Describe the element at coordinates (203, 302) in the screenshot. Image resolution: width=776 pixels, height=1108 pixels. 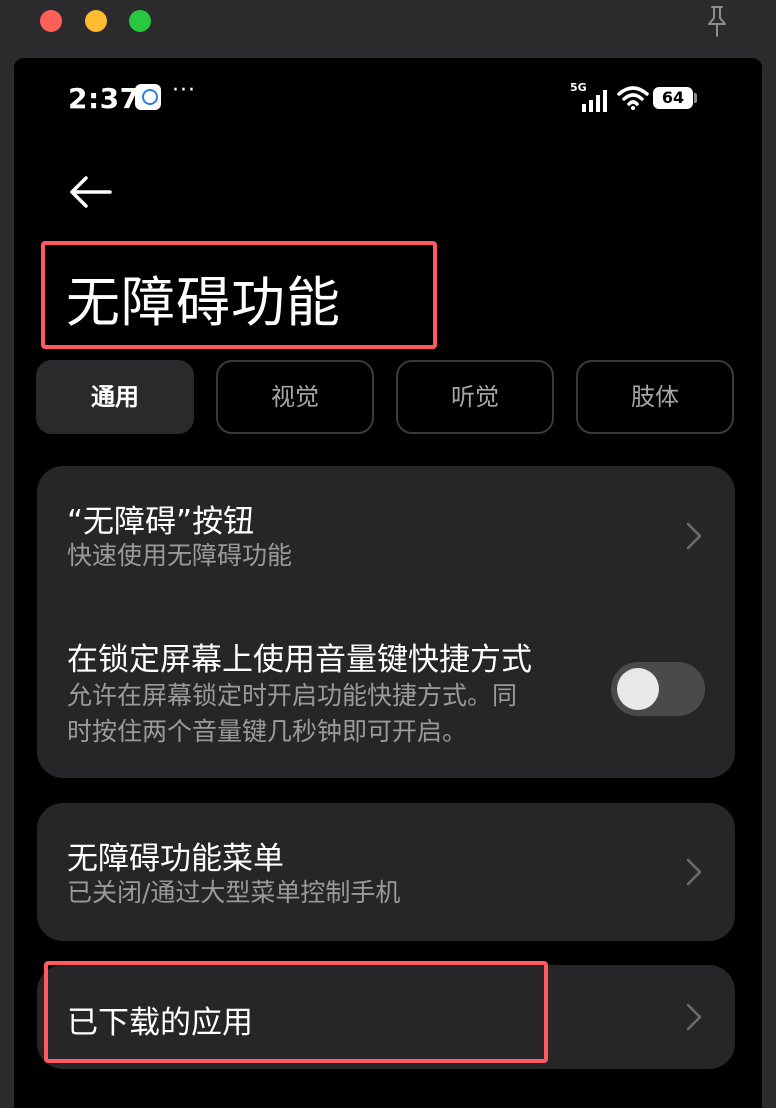
I see `page-title: 无障碍功能` at that location.